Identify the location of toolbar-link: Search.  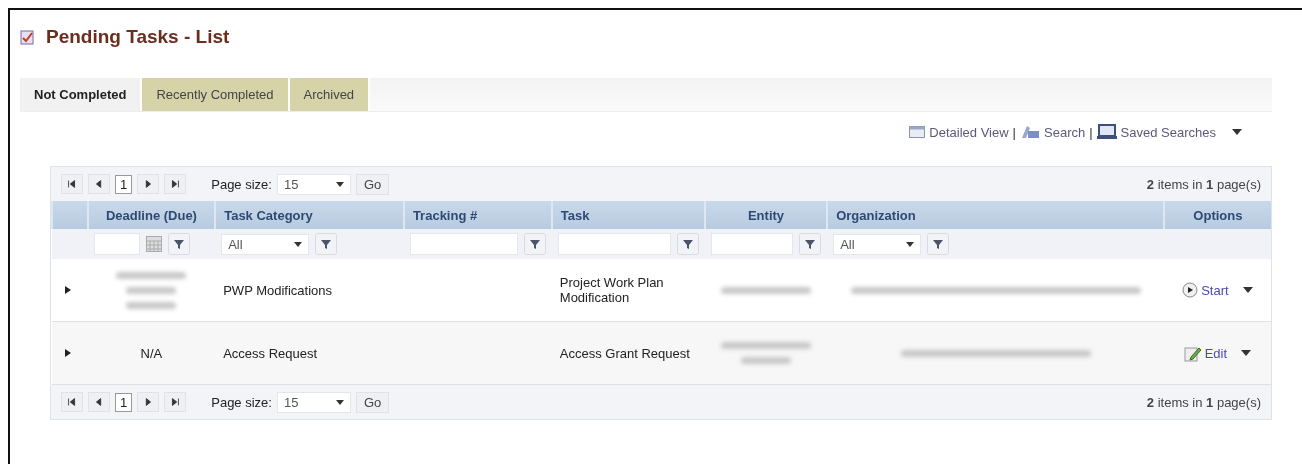
(1053, 132).